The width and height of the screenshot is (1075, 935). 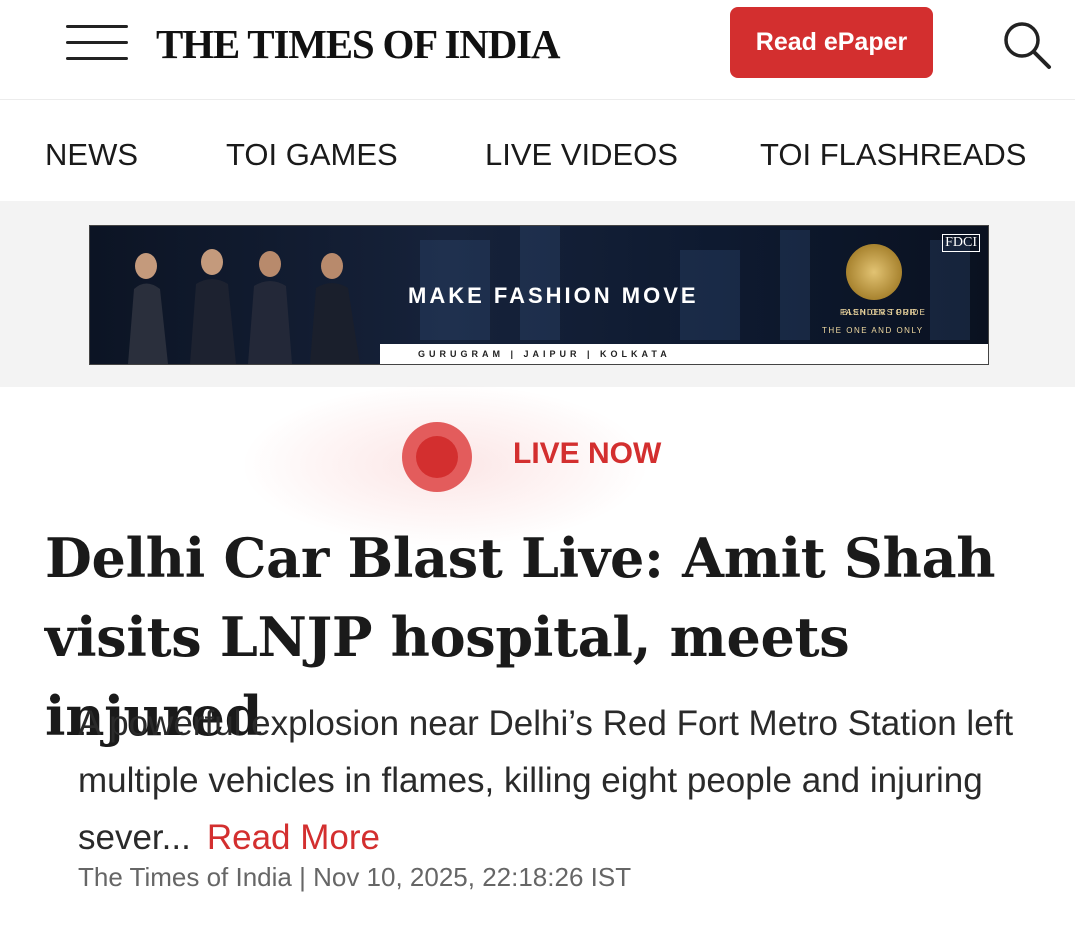 What do you see at coordinates (358, 44) in the screenshot?
I see `site-logo: THE TIMES OF INDIA` at bounding box center [358, 44].